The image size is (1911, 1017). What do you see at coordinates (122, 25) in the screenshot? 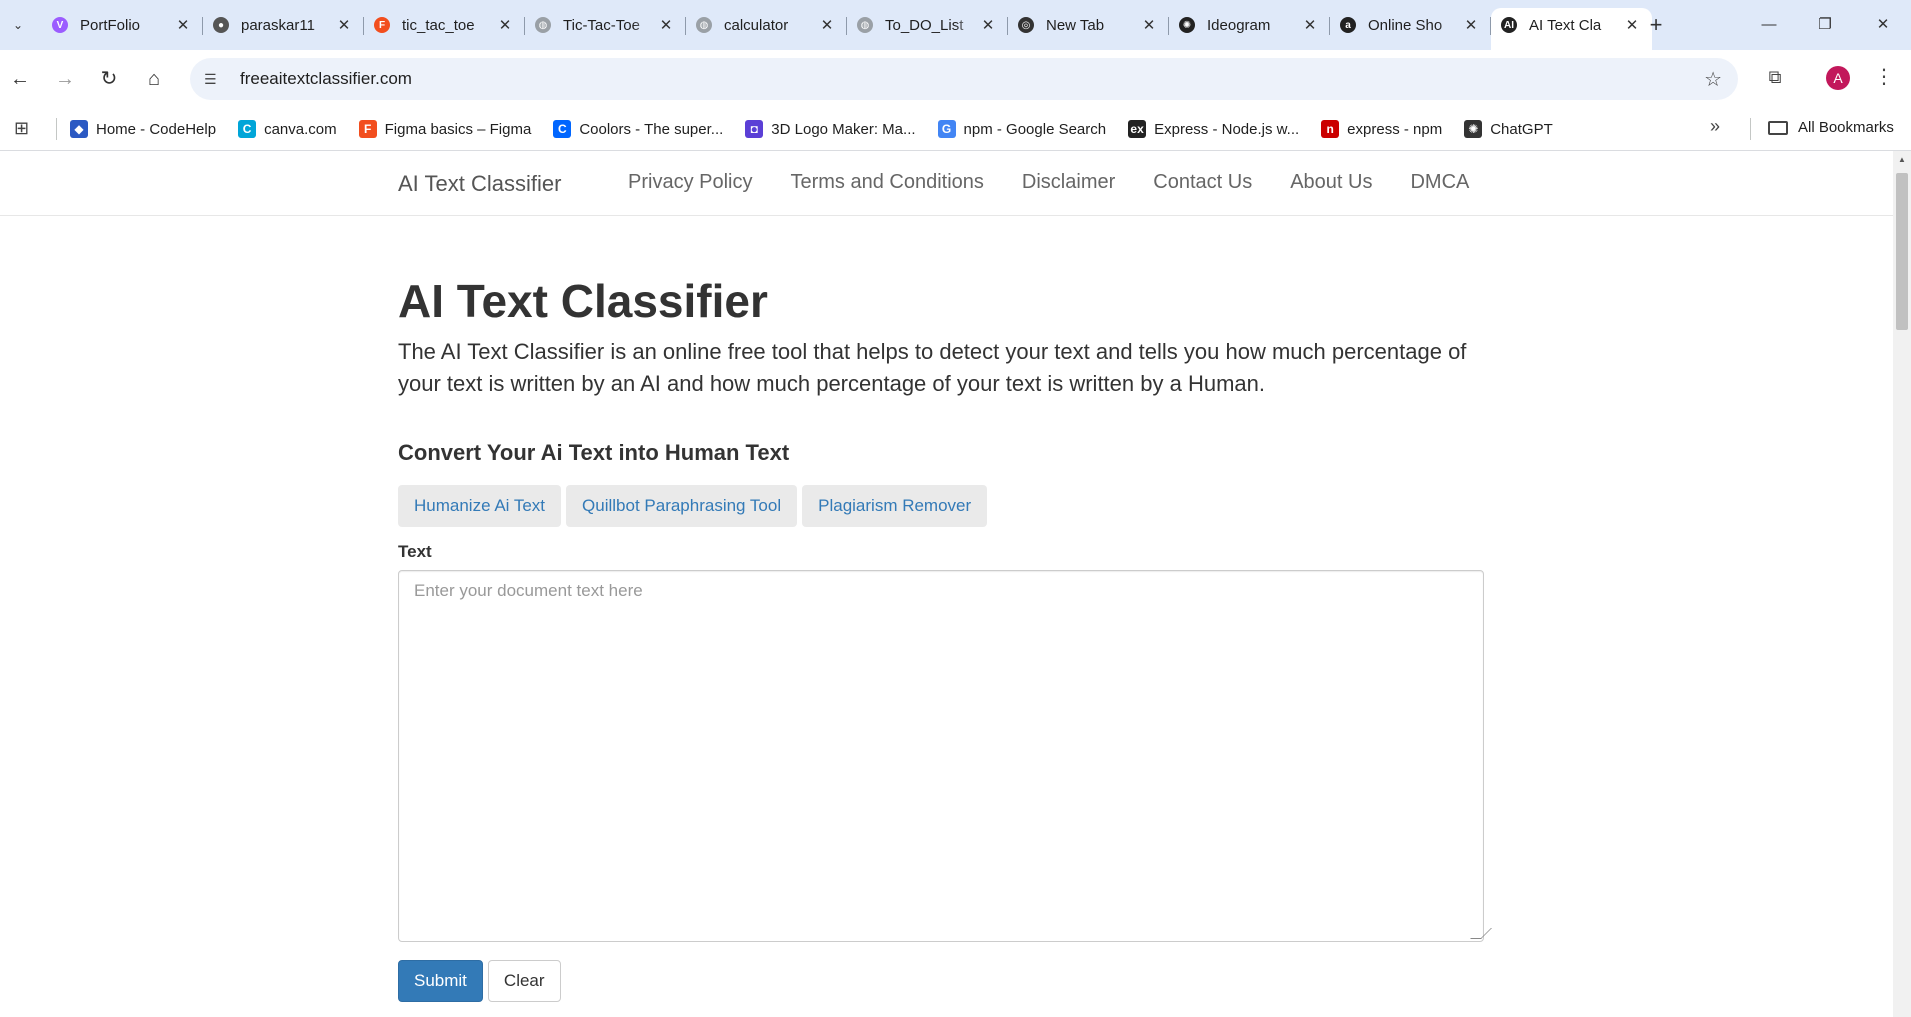
I see `browser-tab: V PortFolio ✕` at bounding box center [122, 25].